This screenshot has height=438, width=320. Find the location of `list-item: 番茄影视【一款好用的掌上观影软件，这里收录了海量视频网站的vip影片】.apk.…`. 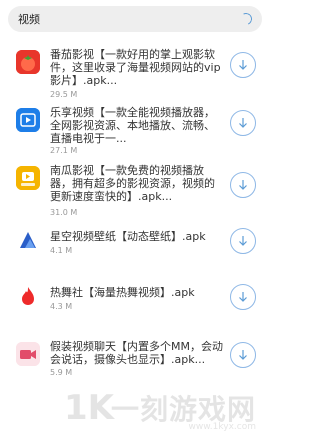

list-item: 番茄影视【一款好用的掌上观影软件，这里收录了海量视频网站的vip影片】.apk.… is located at coordinates (135, 73).